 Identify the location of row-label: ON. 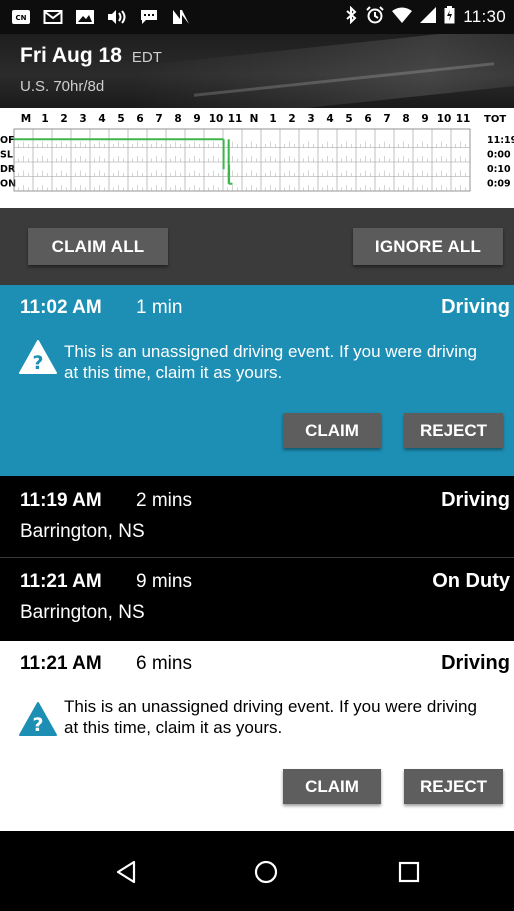
(8, 184).